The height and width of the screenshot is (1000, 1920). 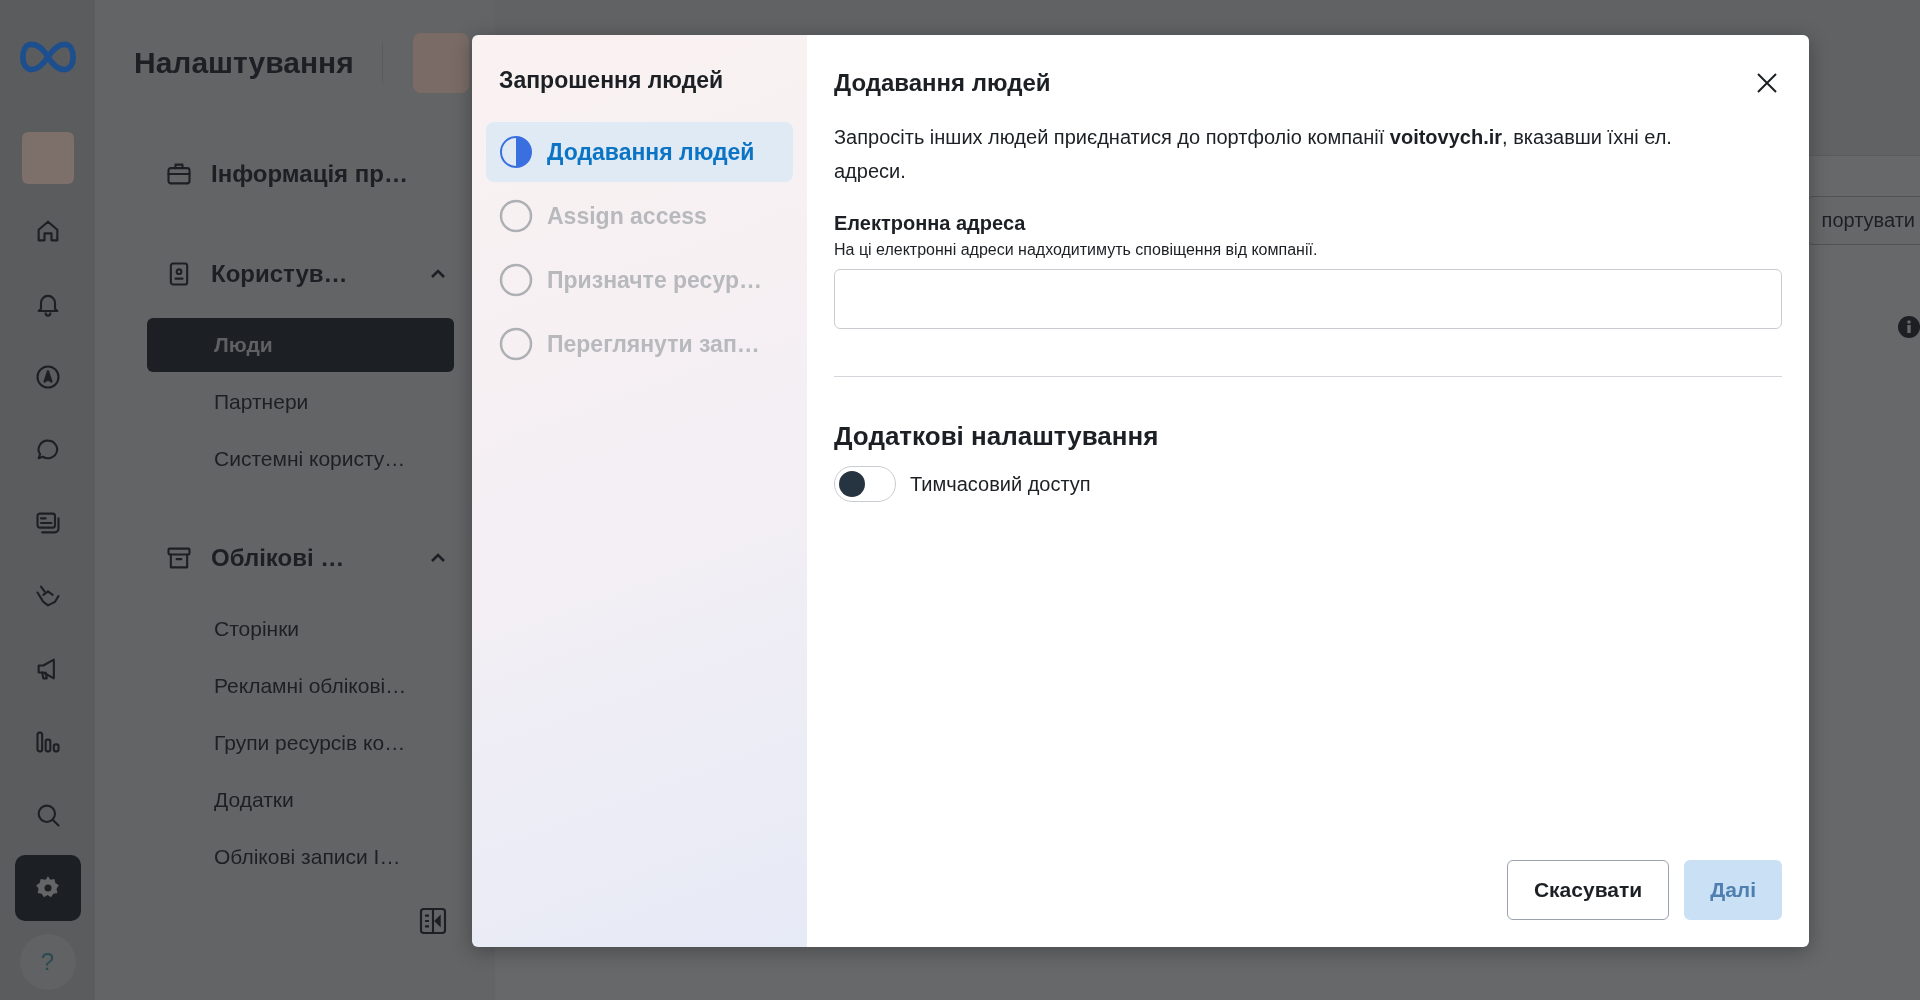 What do you see at coordinates (1000, 484) in the screenshot?
I see `toggle-label: Тимчасовий доступ` at bounding box center [1000, 484].